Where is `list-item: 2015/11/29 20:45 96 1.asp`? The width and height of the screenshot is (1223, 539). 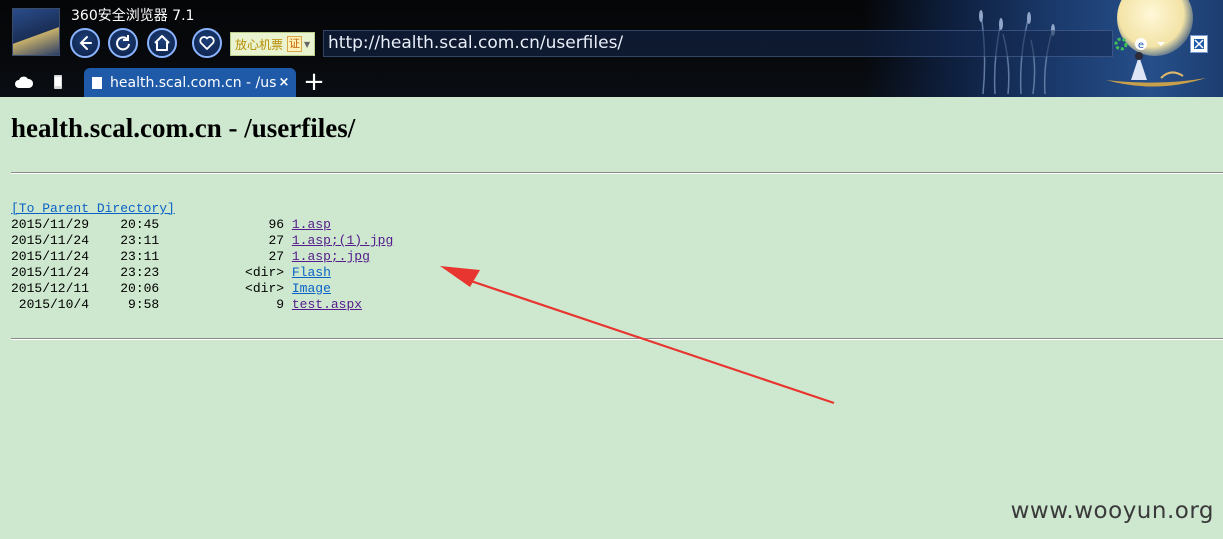
list-item: 2015/11/29 20:45 96 1.asp is located at coordinates (202, 225).